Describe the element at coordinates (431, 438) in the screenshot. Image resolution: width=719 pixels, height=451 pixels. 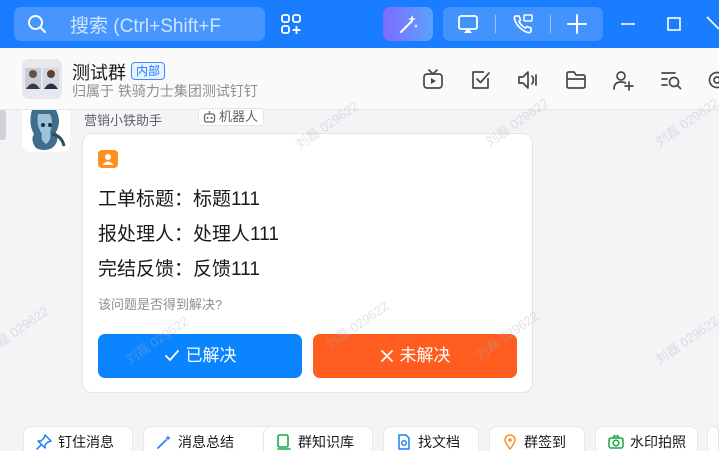
I see `chip-find-document: 找文档` at that location.